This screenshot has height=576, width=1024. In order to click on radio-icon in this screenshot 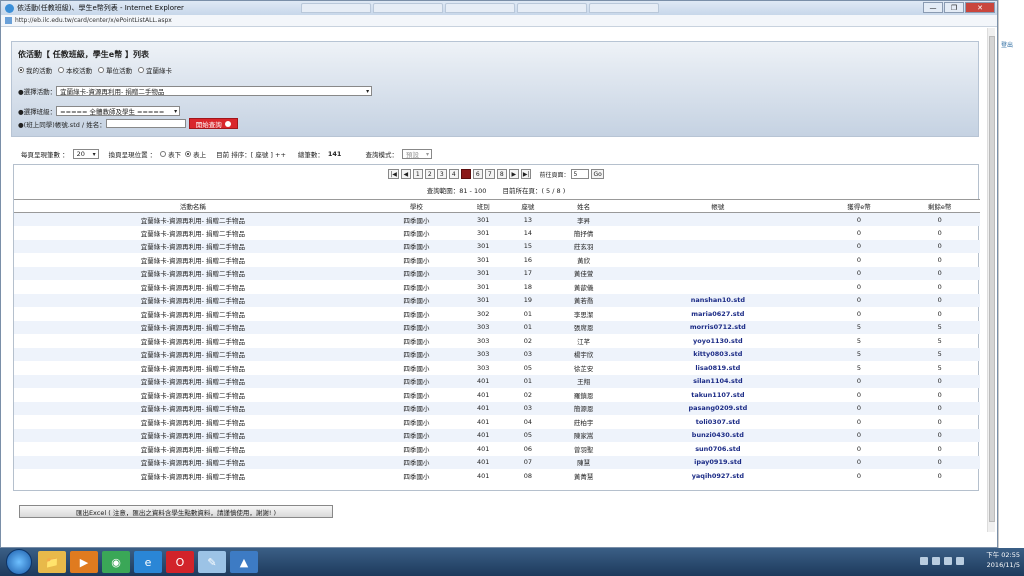, I will do `click(141, 70)`.